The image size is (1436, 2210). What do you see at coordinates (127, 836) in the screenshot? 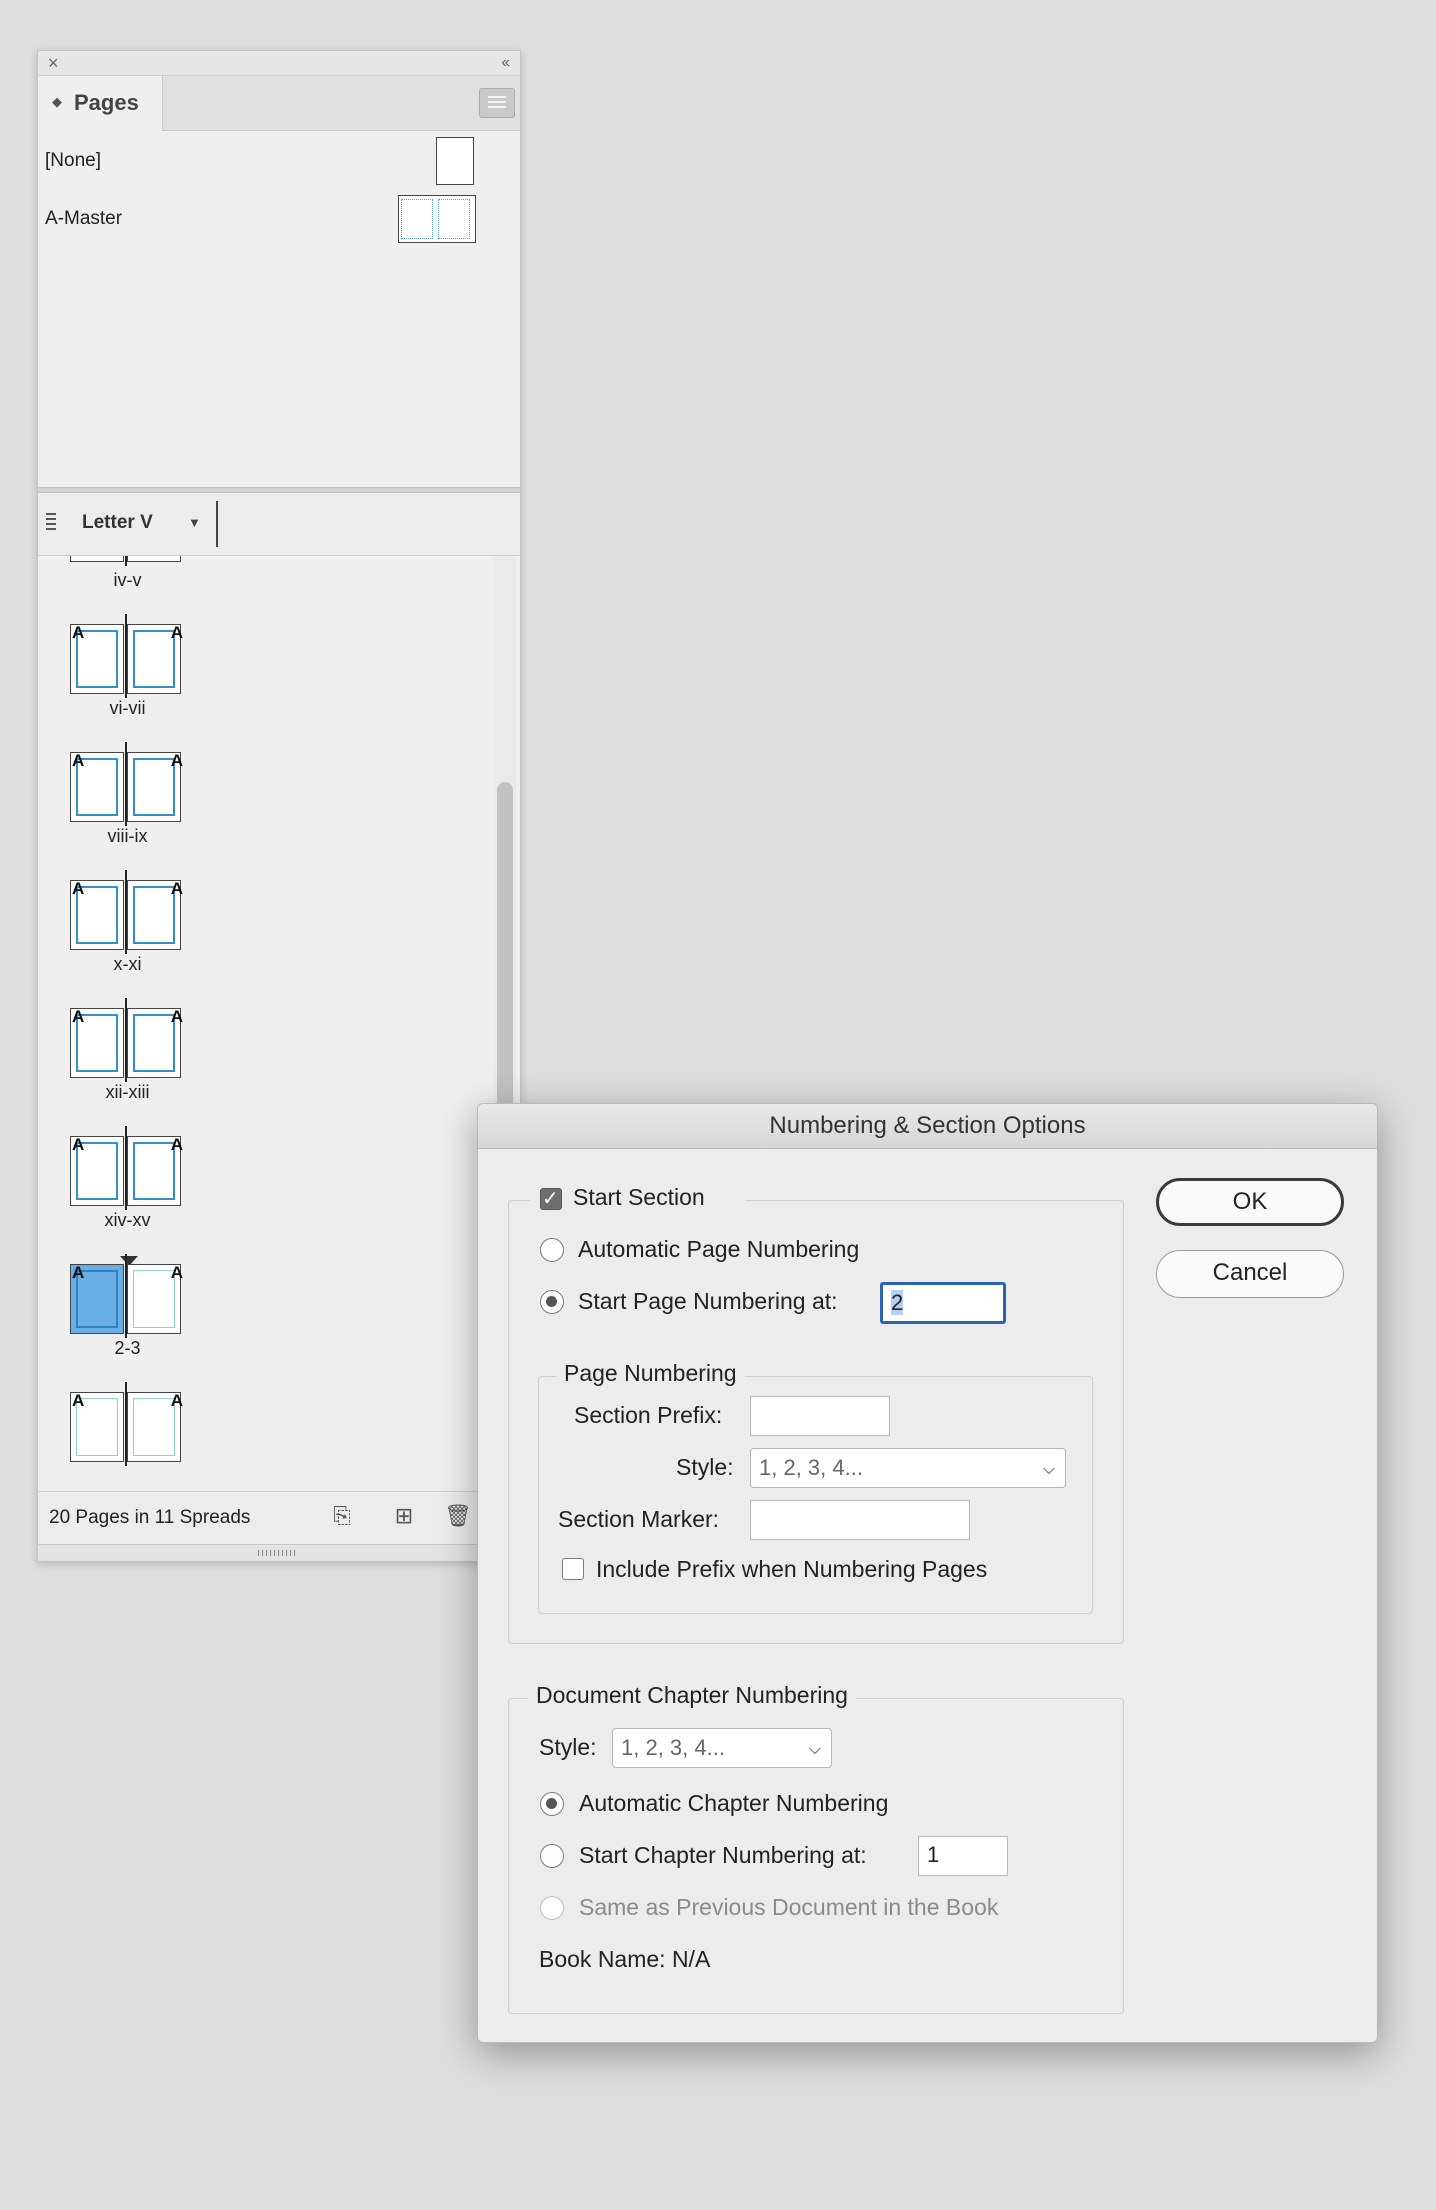
I see `spread-label: viii-ix` at bounding box center [127, 836].